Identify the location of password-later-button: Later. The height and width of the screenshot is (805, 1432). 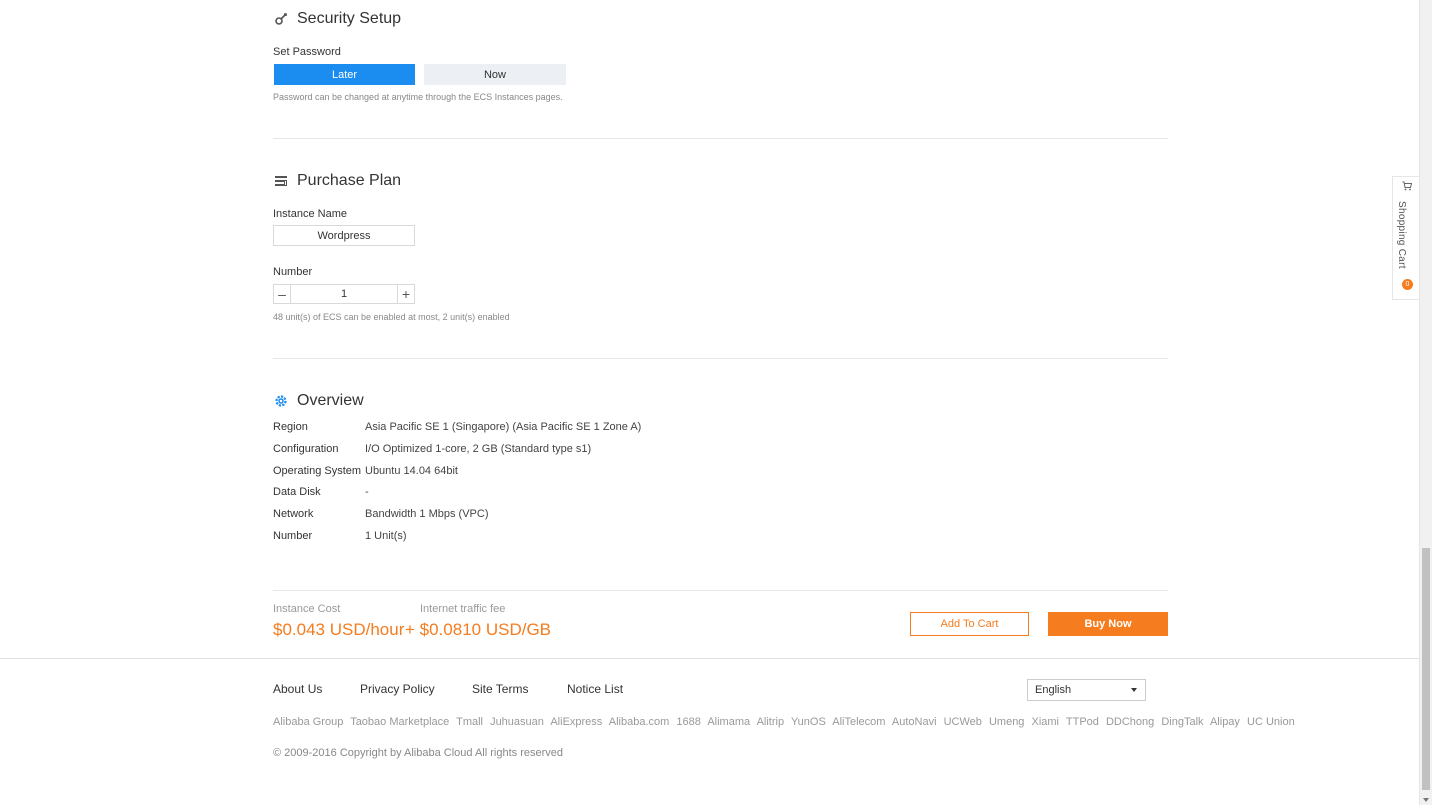
(344, 74).